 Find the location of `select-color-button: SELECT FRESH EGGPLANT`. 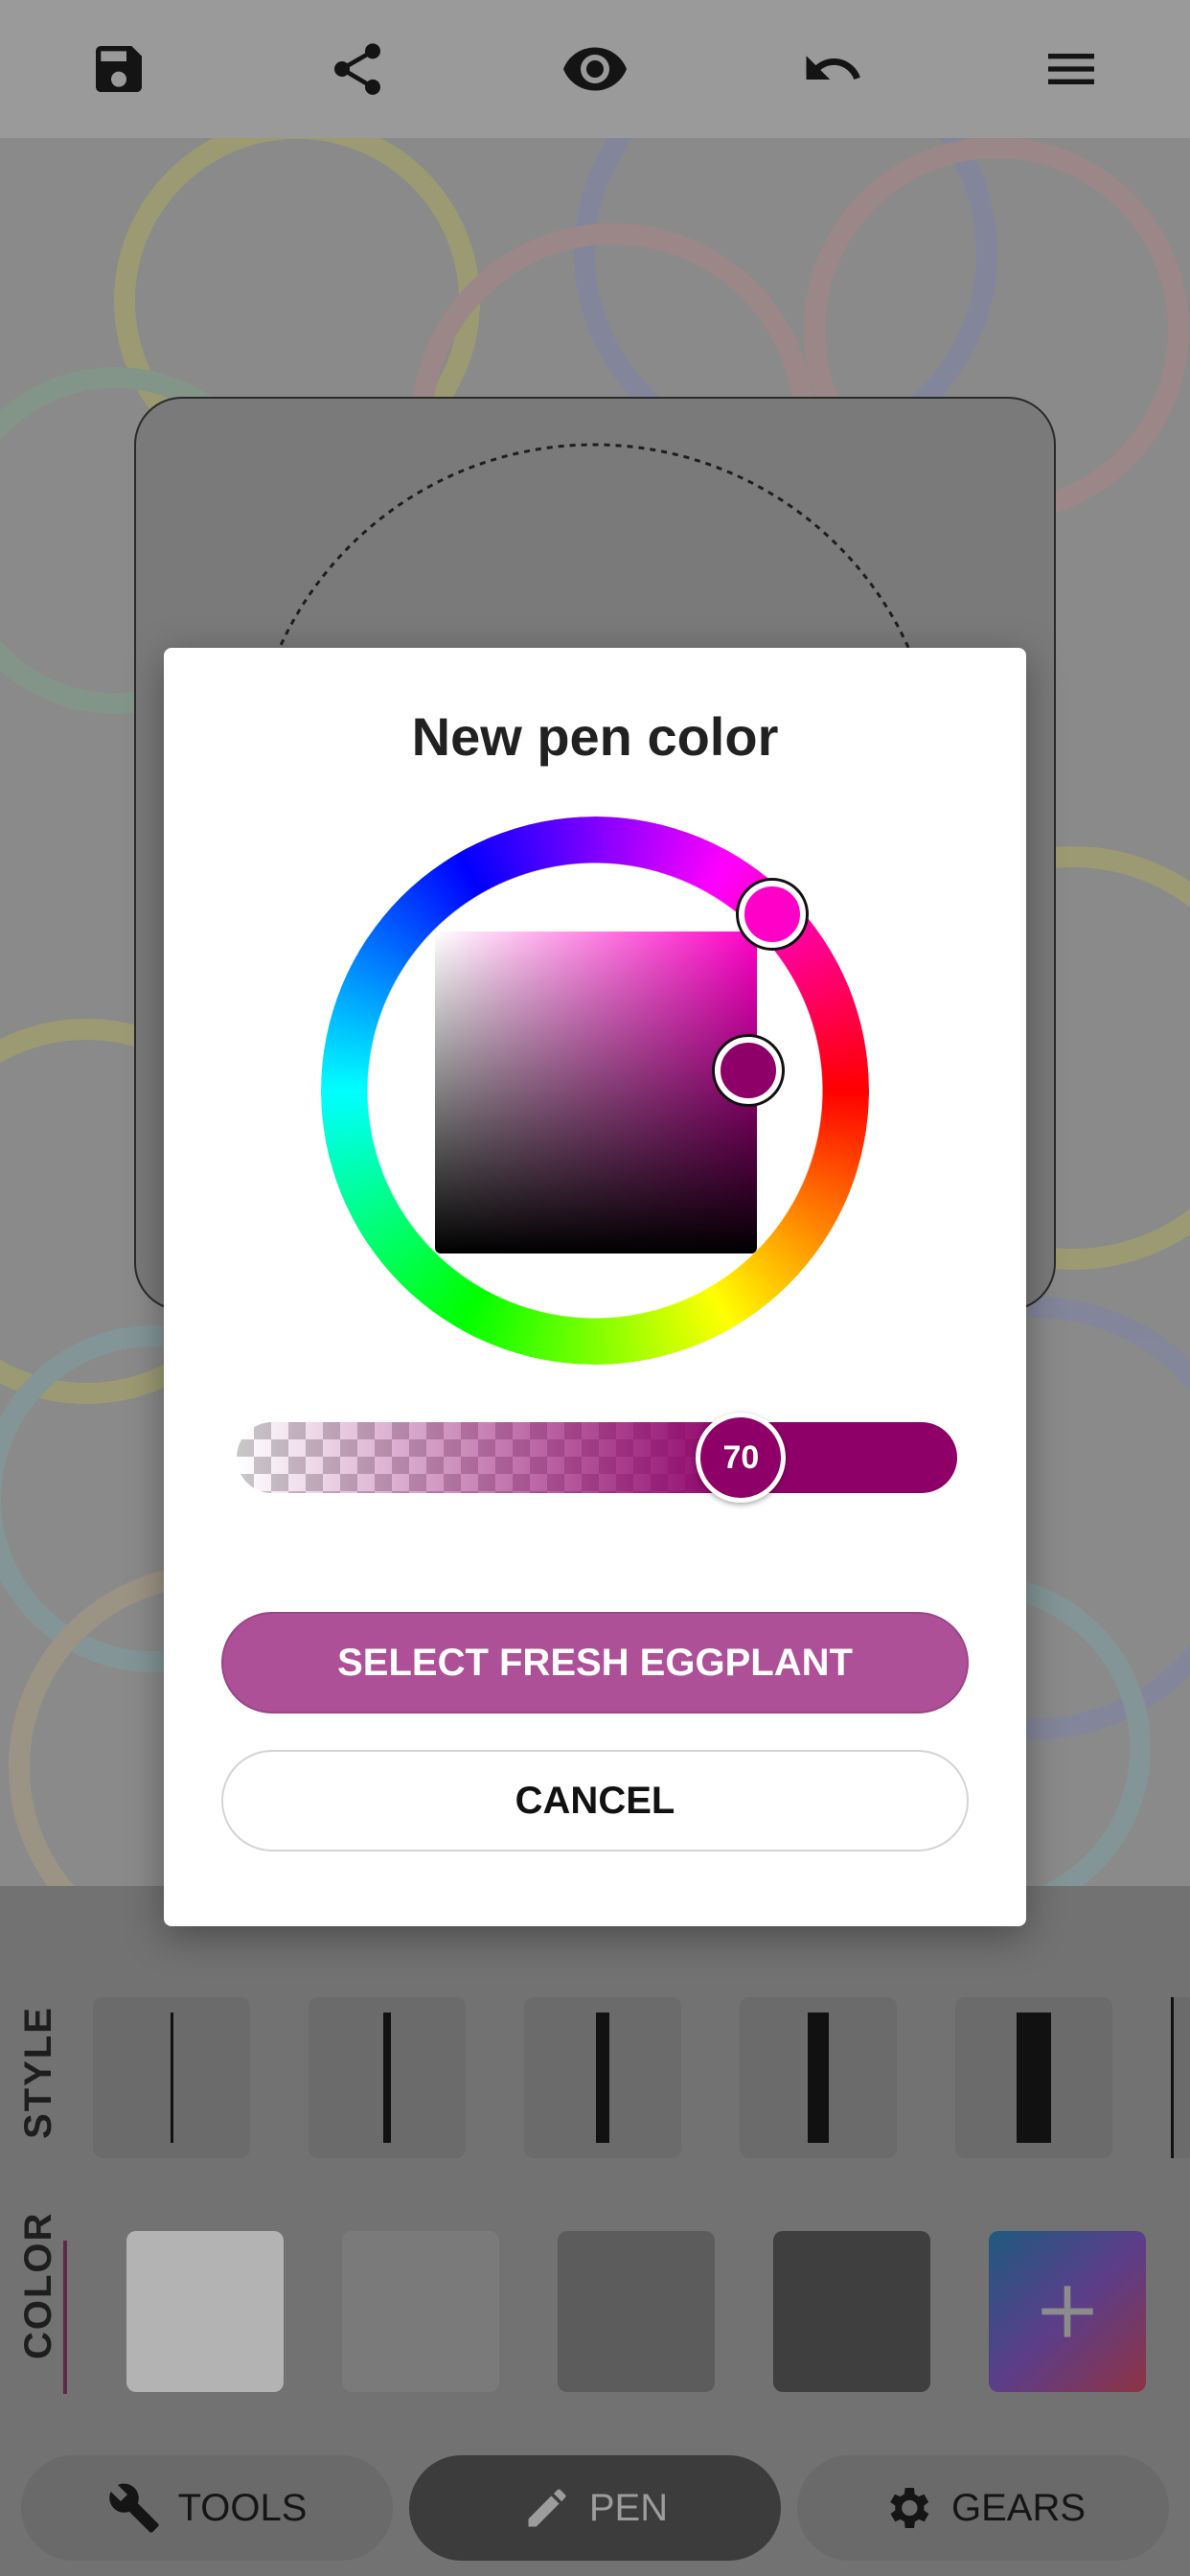

select-color-button: SELECT FRESH EGGPLANT is located at coordinates (595, 1663).